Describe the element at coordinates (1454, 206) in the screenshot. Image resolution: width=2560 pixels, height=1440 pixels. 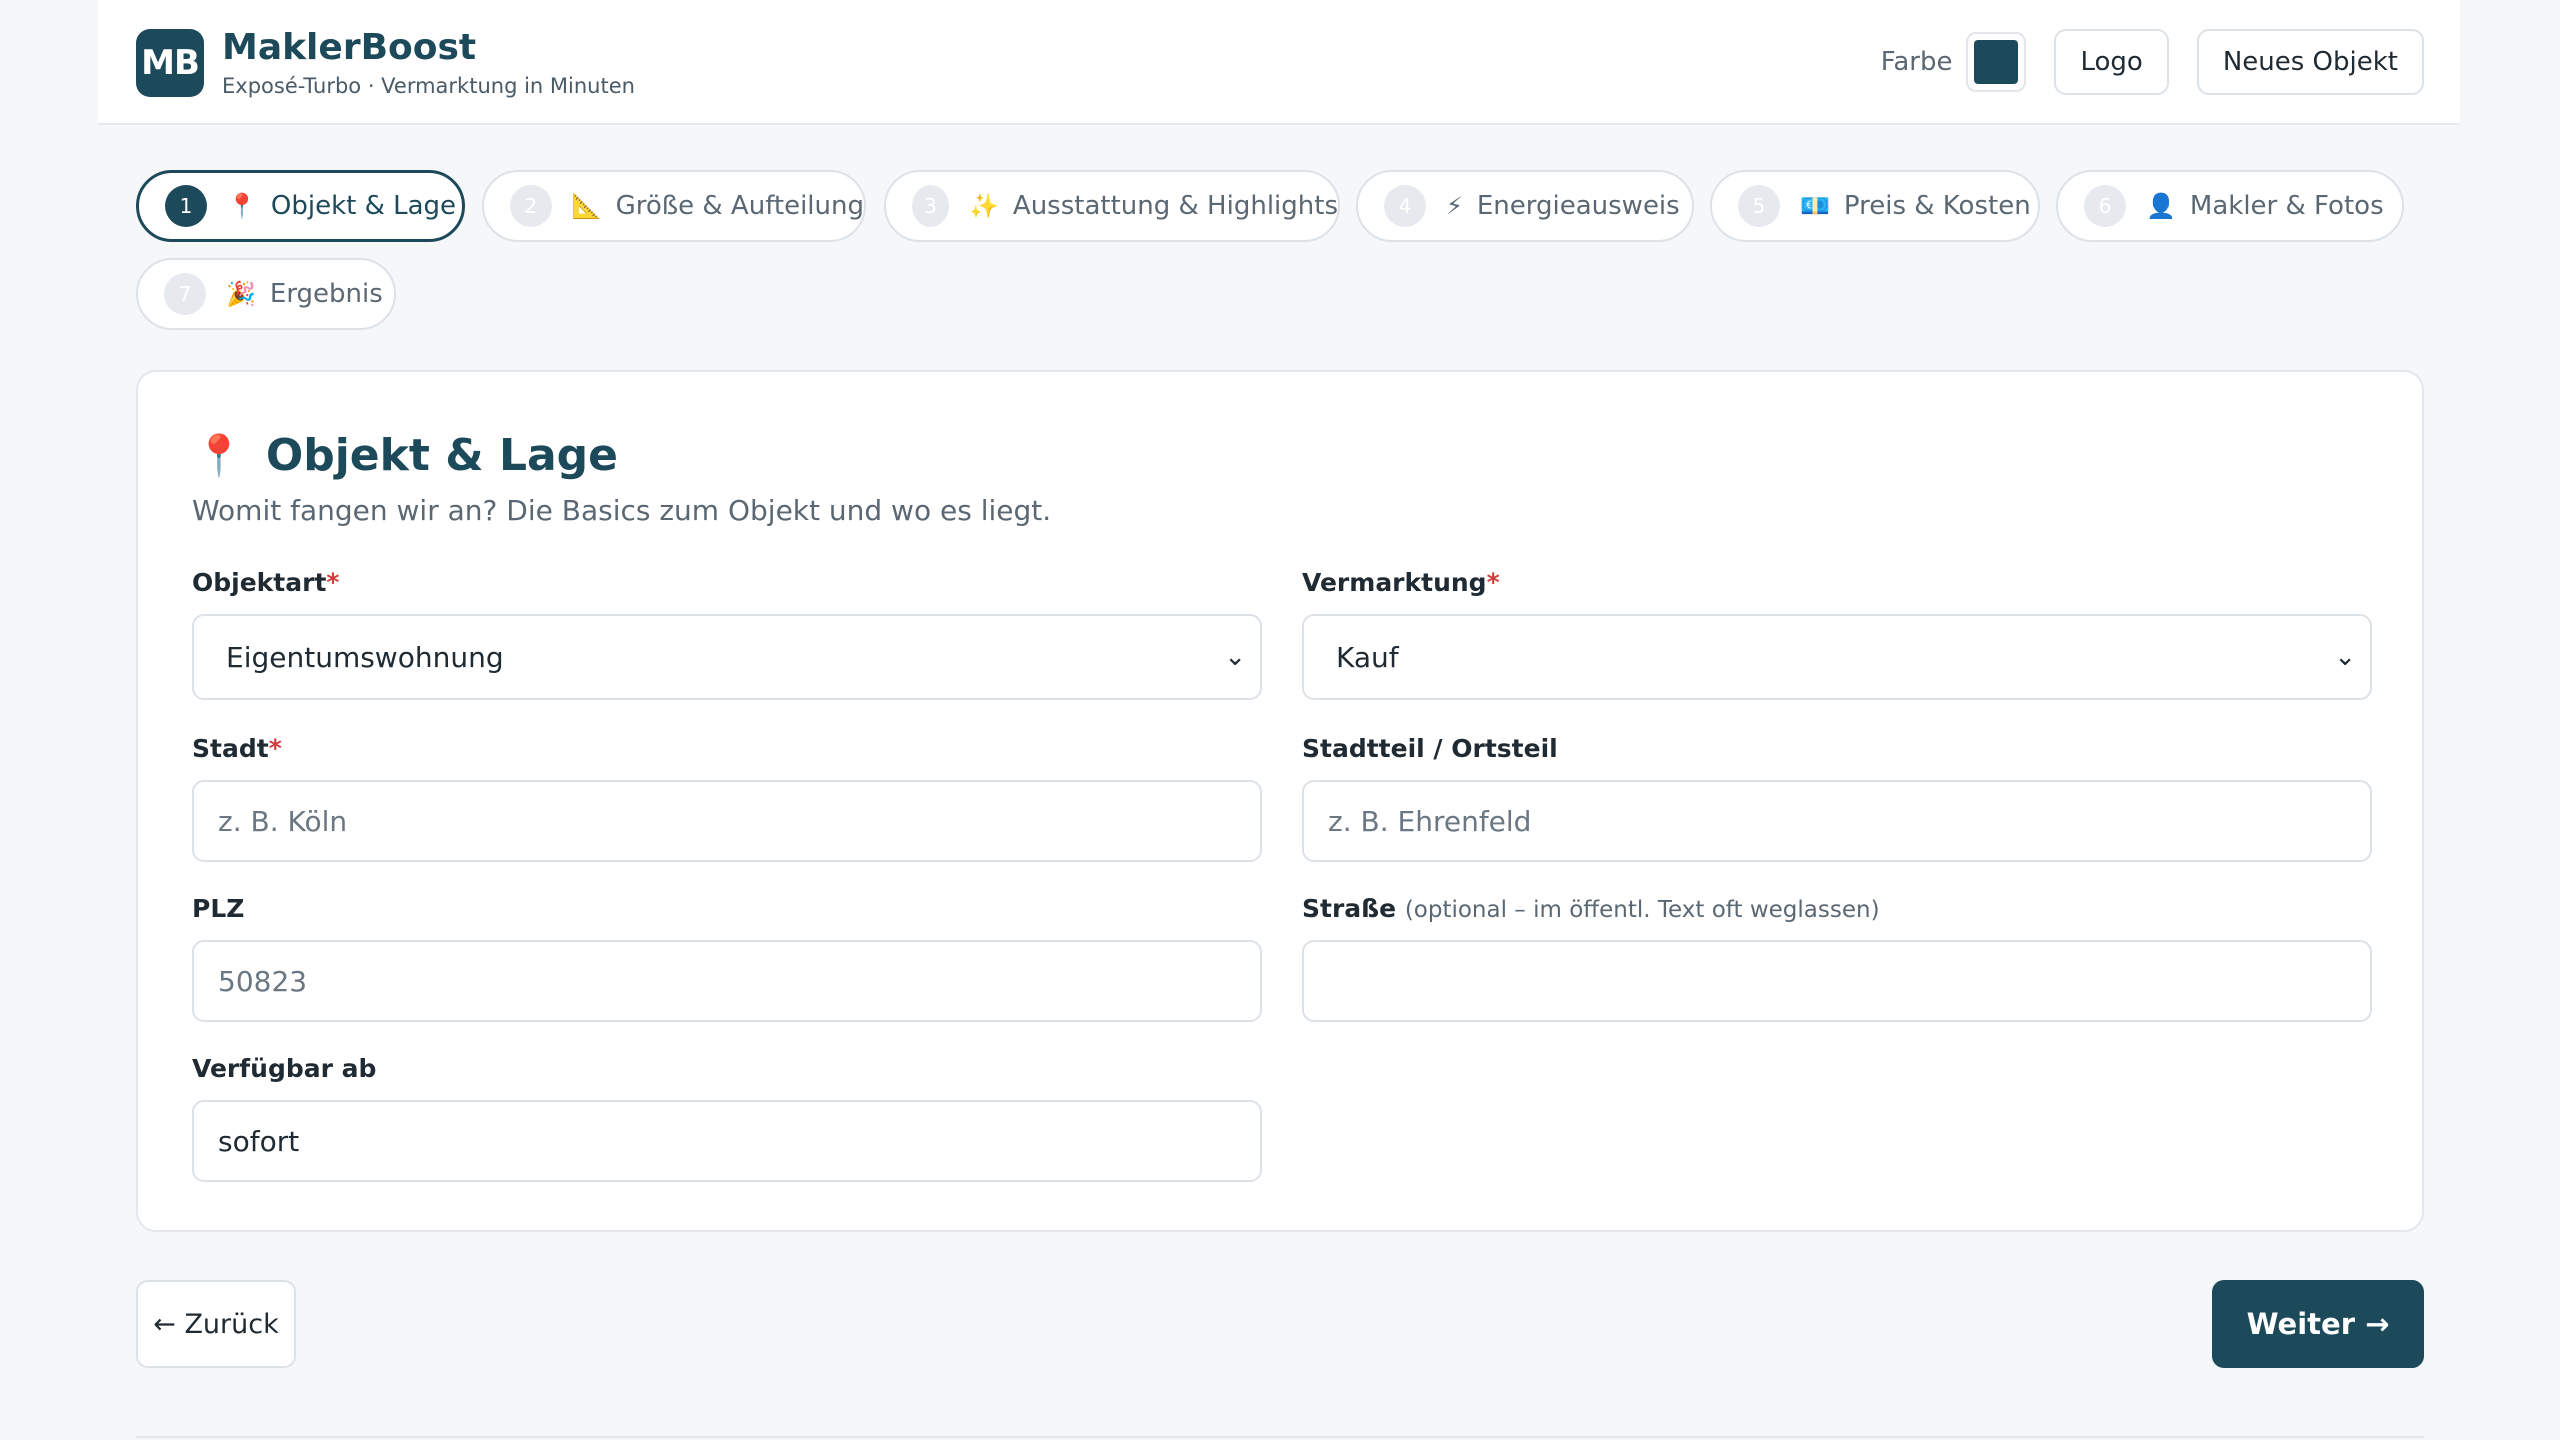
I see `lightning-icon: ⚡` at that location.